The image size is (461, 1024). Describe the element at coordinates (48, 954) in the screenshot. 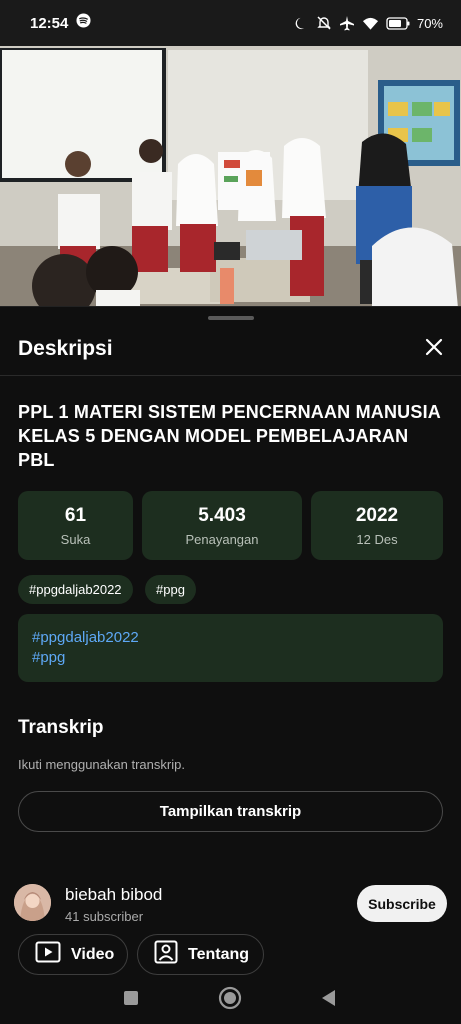

I see `video-icon` at that location.